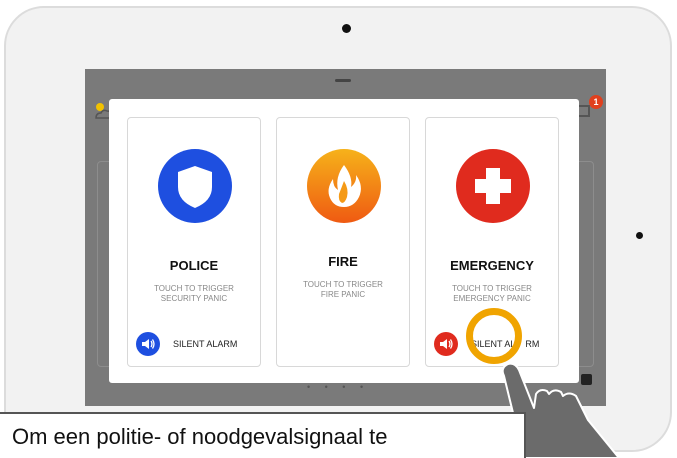 Image resolution: width=677 pixels, height=458 pixels. I want to click on pull-down-handle, so click(343, 80).